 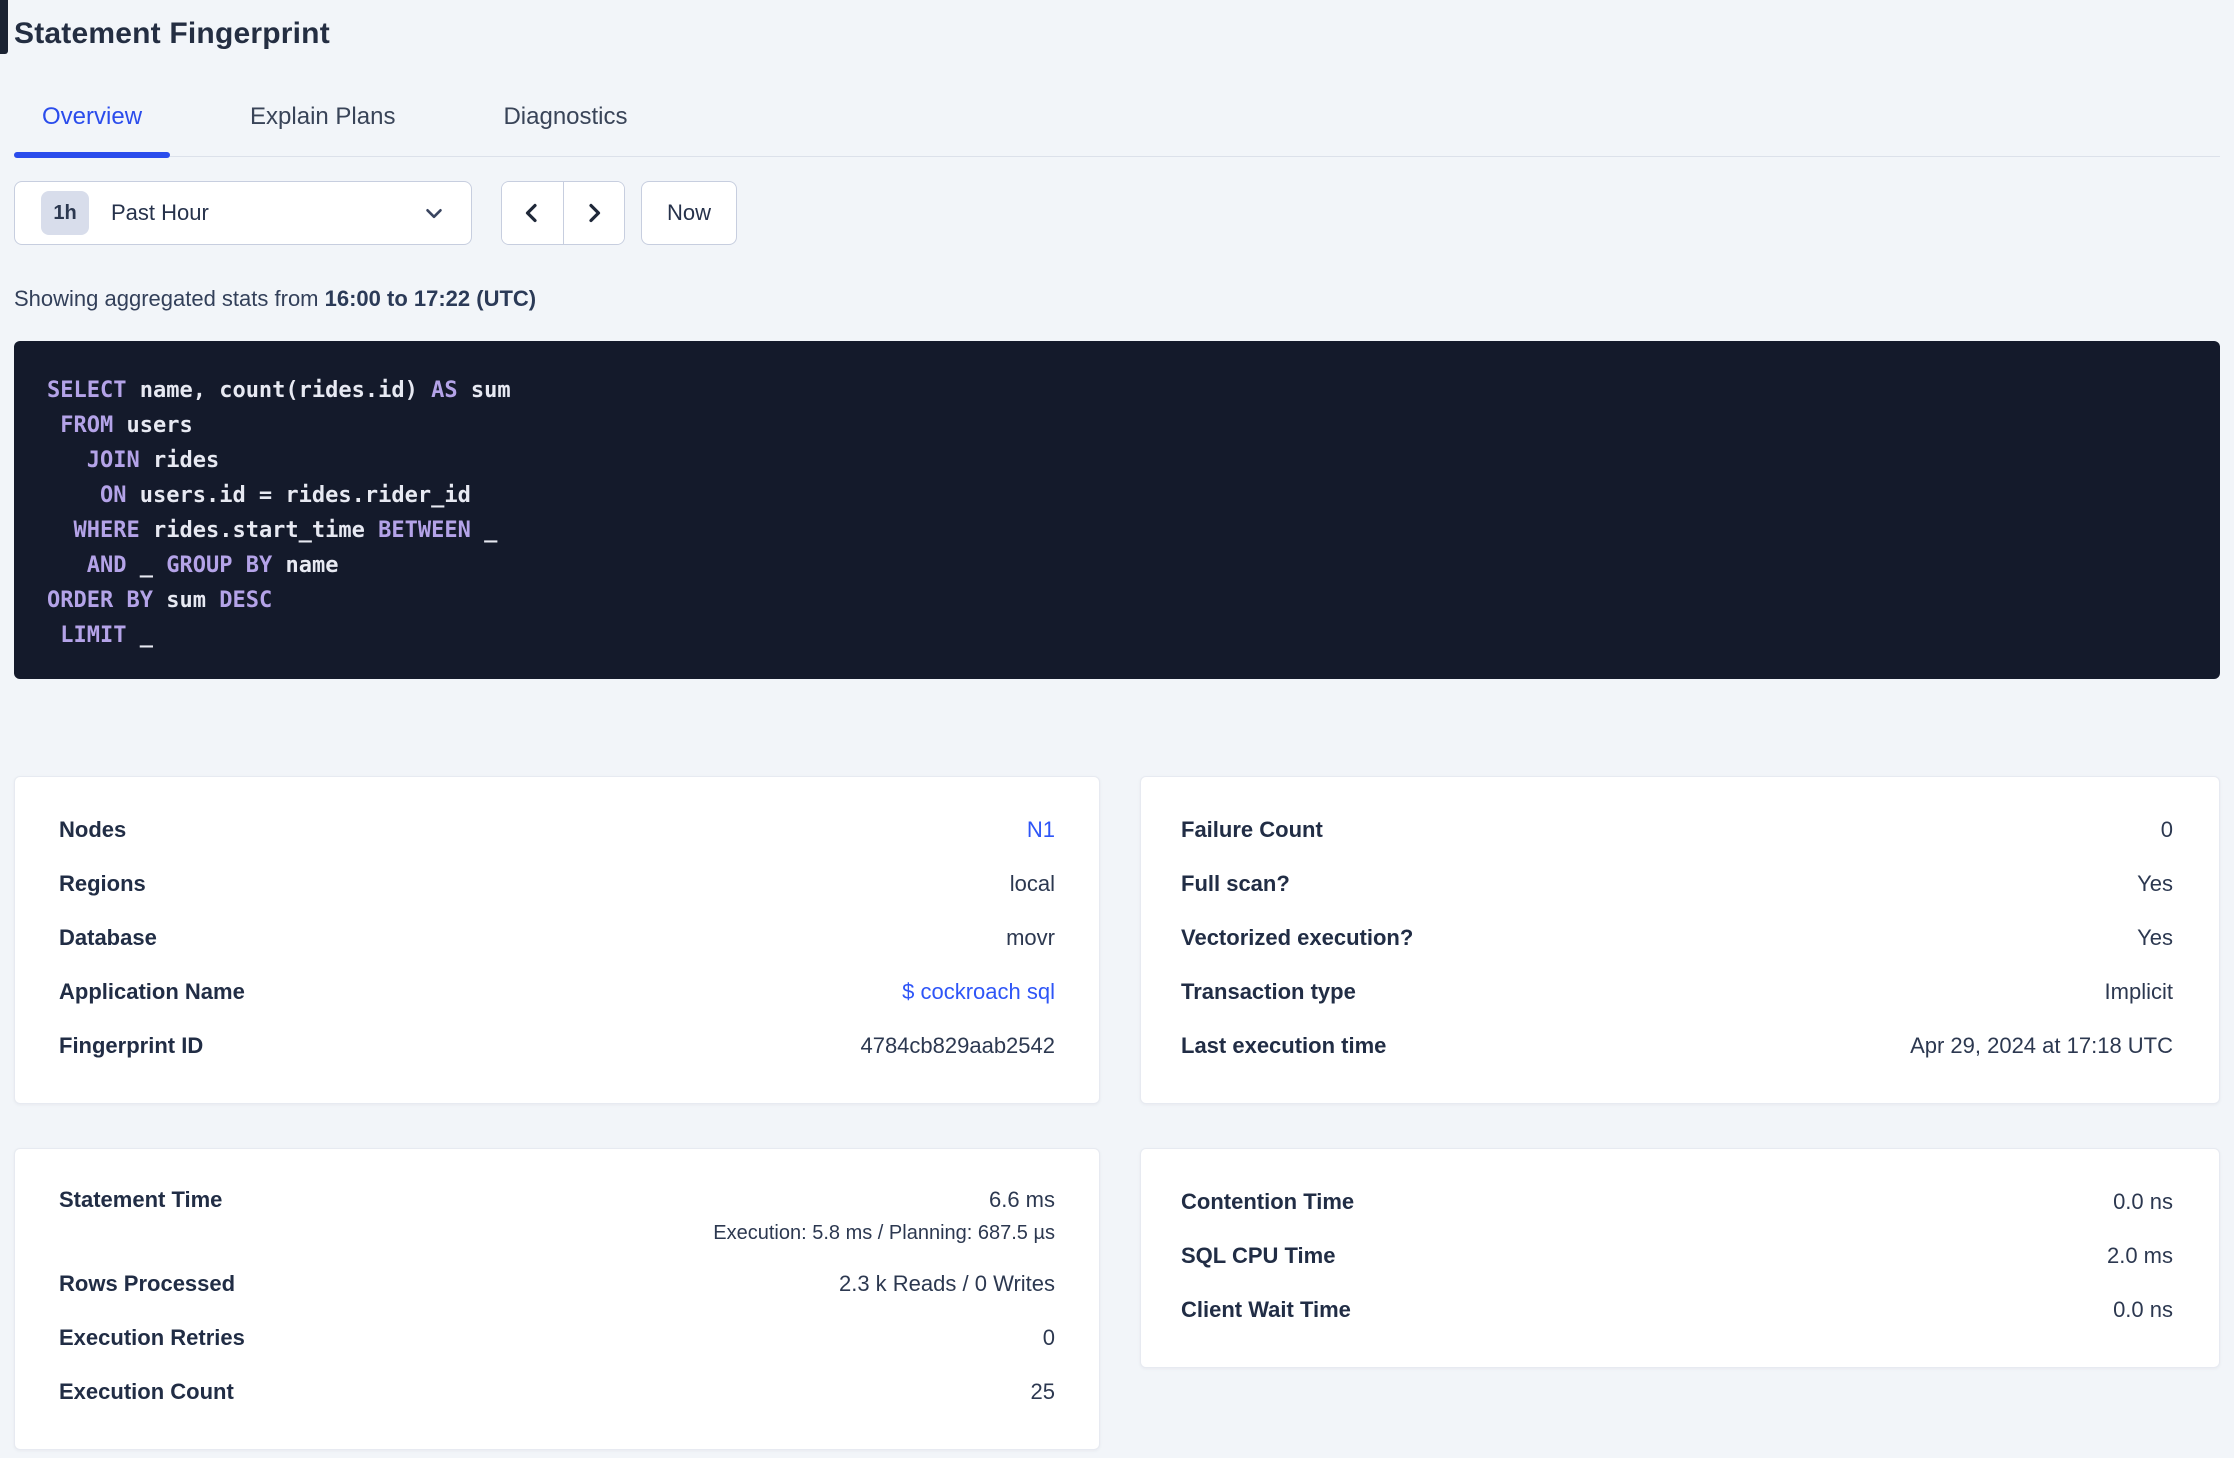 What do you see at coordinates (1117, 213) in the screenshot?
I see `time-controls: 1h Past Hour Now` at bounding box center [1117, 213].